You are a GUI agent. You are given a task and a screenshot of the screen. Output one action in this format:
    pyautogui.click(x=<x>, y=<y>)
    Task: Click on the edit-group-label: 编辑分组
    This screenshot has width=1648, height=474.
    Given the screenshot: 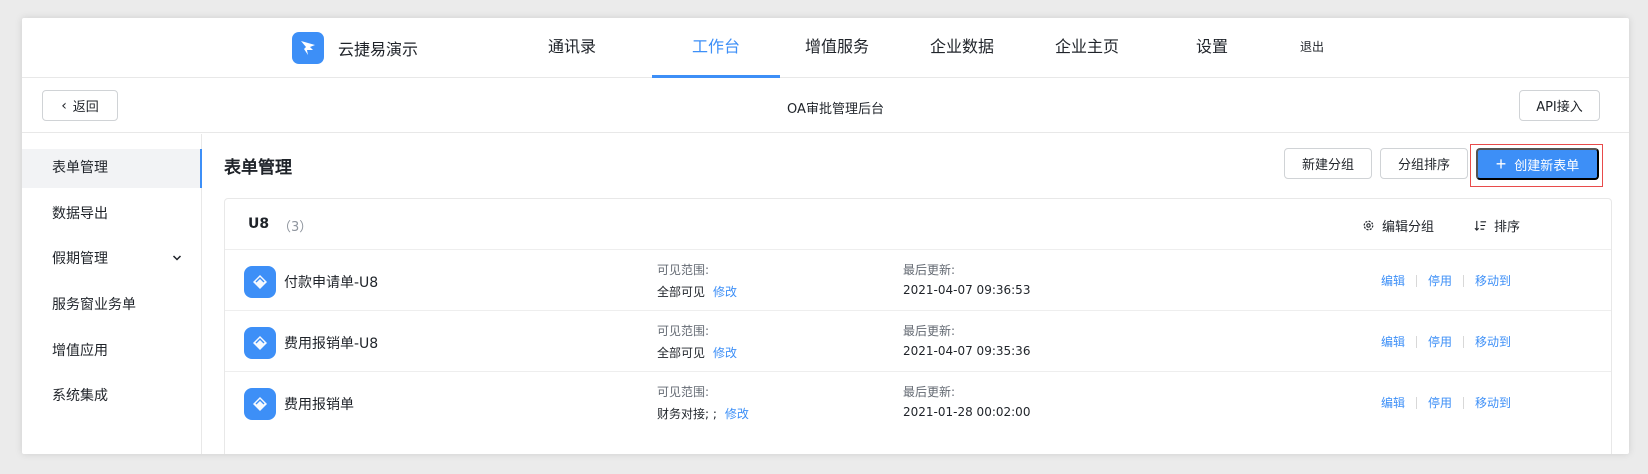 What is the action you would take?
    pyautogui.click(x=1408, y=227)
    